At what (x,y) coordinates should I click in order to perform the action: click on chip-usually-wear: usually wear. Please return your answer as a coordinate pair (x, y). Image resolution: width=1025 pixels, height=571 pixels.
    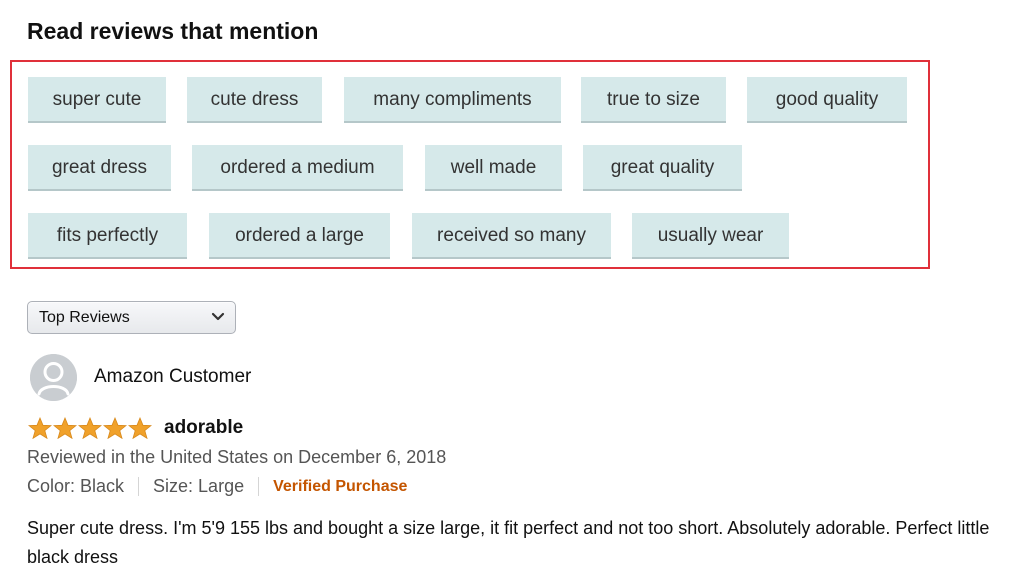
    Looking at the image, I should click on (710, 236).